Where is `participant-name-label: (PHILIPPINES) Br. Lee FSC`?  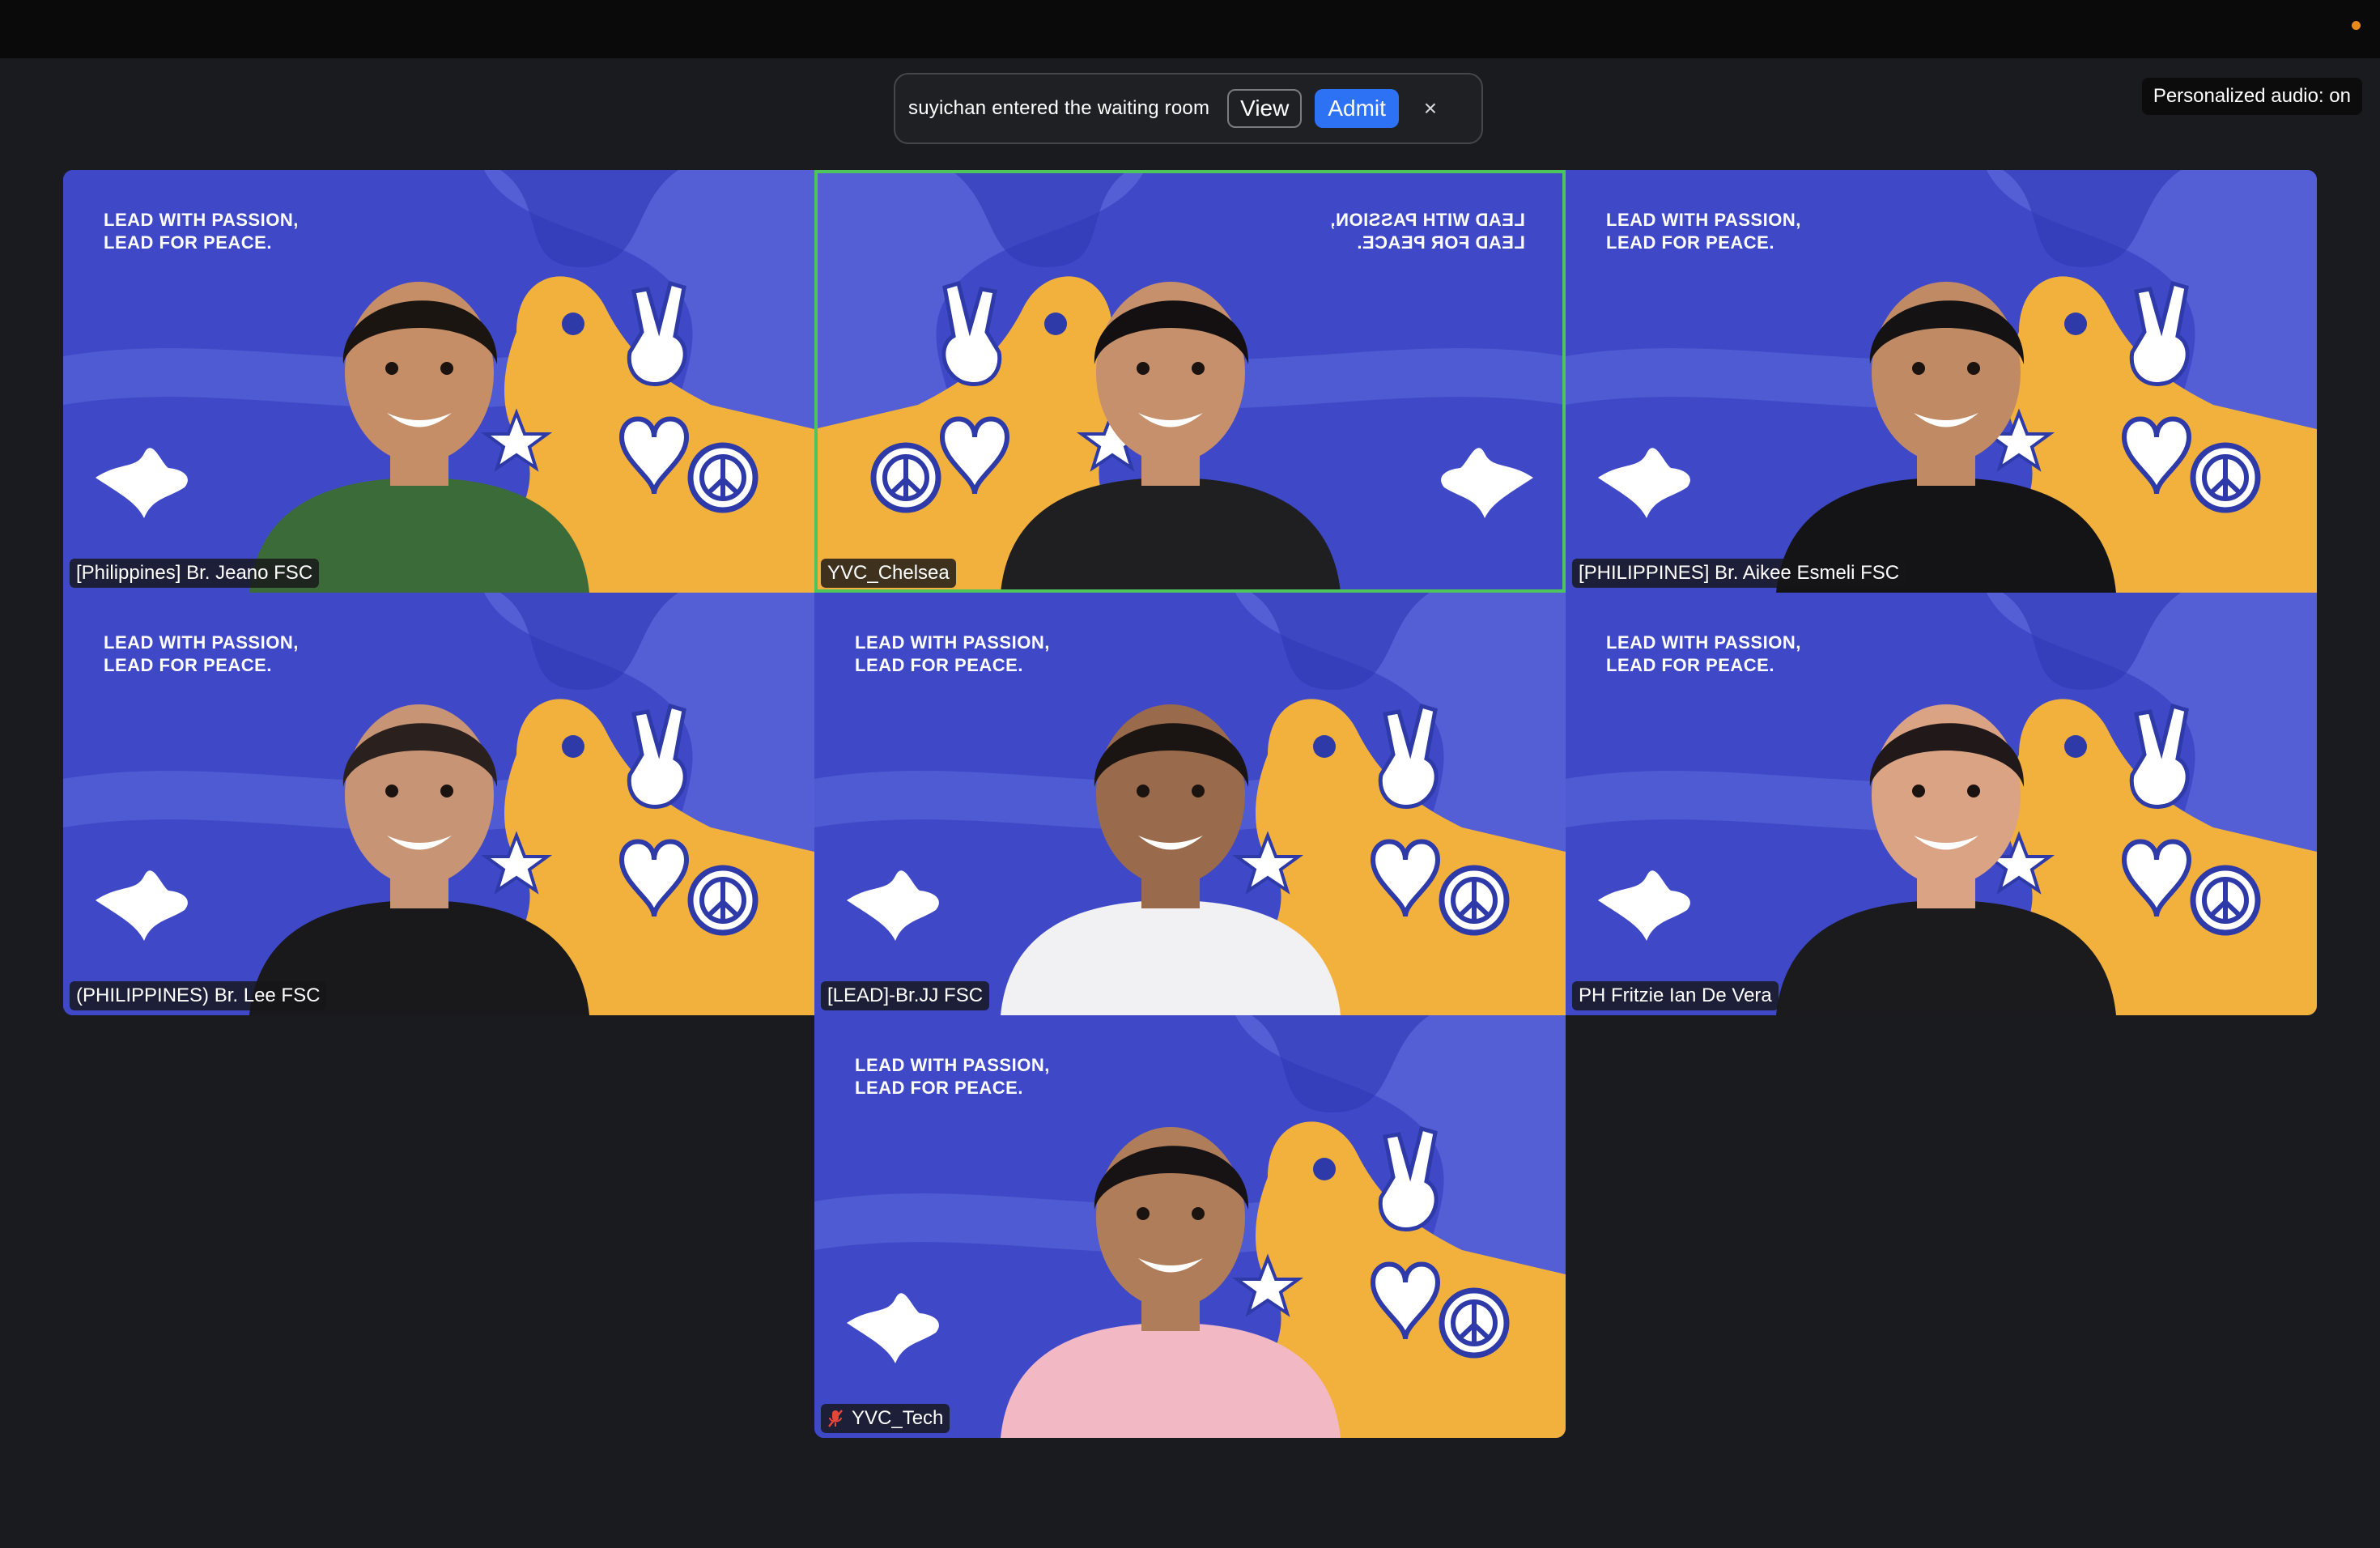 participant-name-label: (PHILIPPINES) Br. Lee FSC is located at coordinates (198, 996).